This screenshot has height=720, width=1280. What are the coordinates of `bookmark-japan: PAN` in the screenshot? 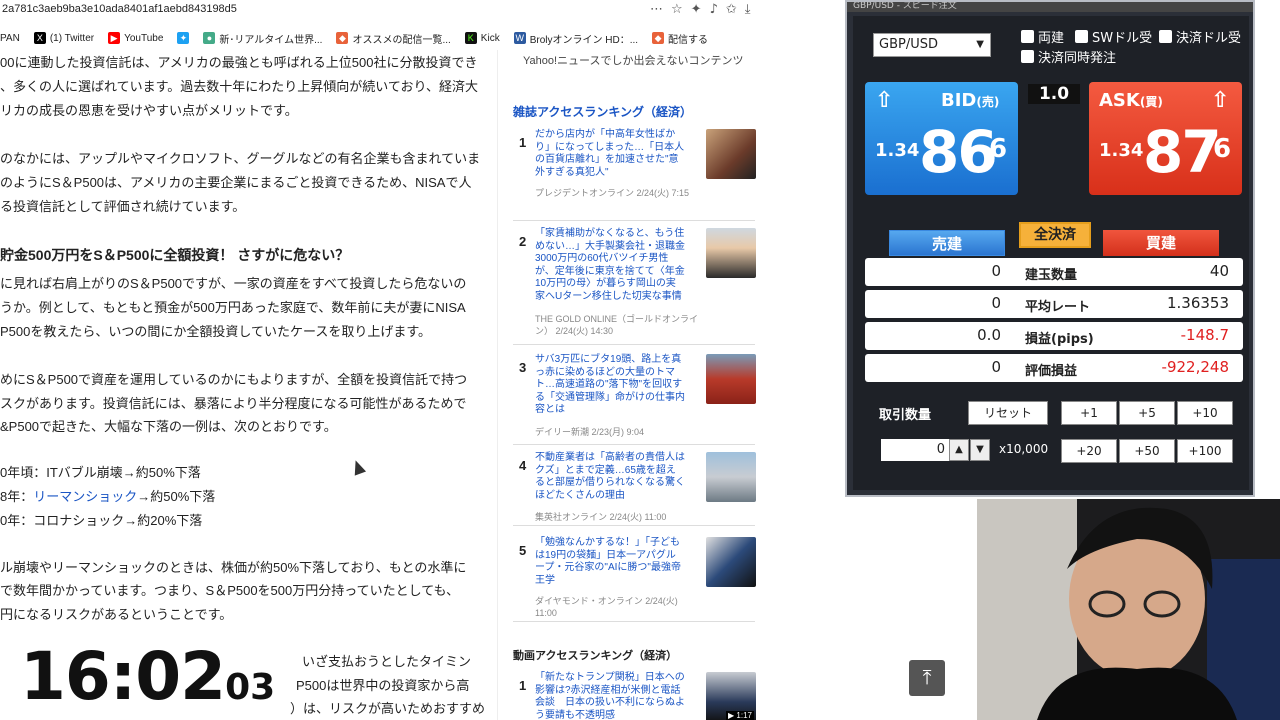 It's located at (10, 38).